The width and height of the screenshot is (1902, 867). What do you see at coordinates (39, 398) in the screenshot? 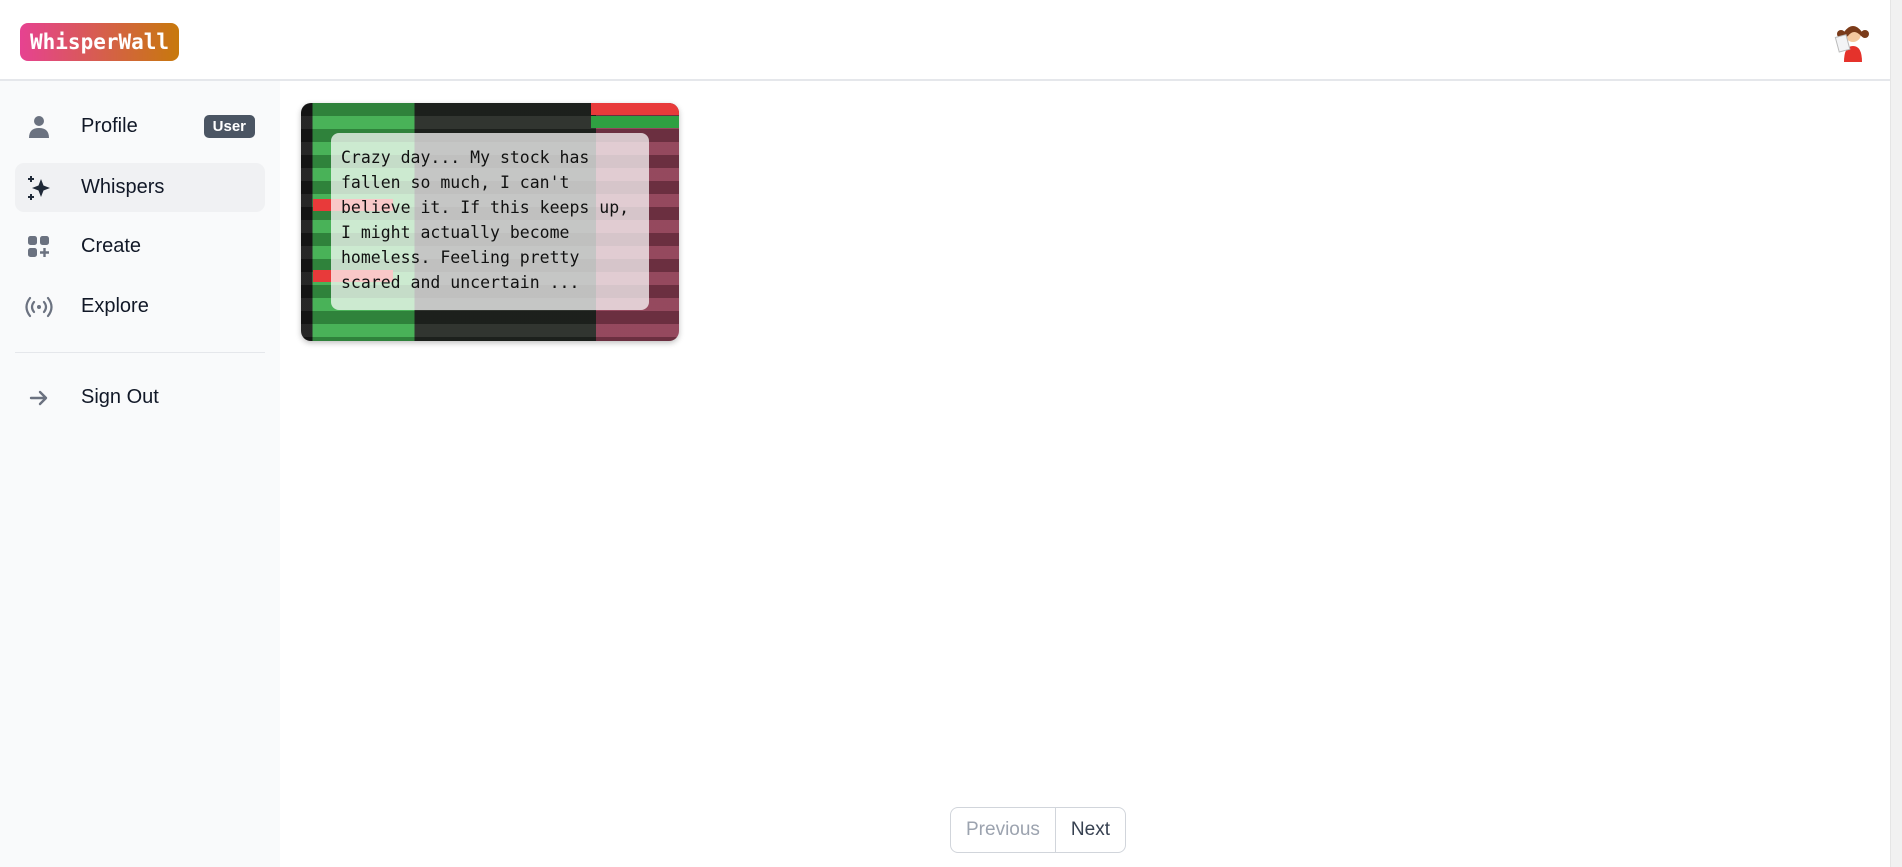
I see `arrow-right-icon` at bounding box center [39, 398].